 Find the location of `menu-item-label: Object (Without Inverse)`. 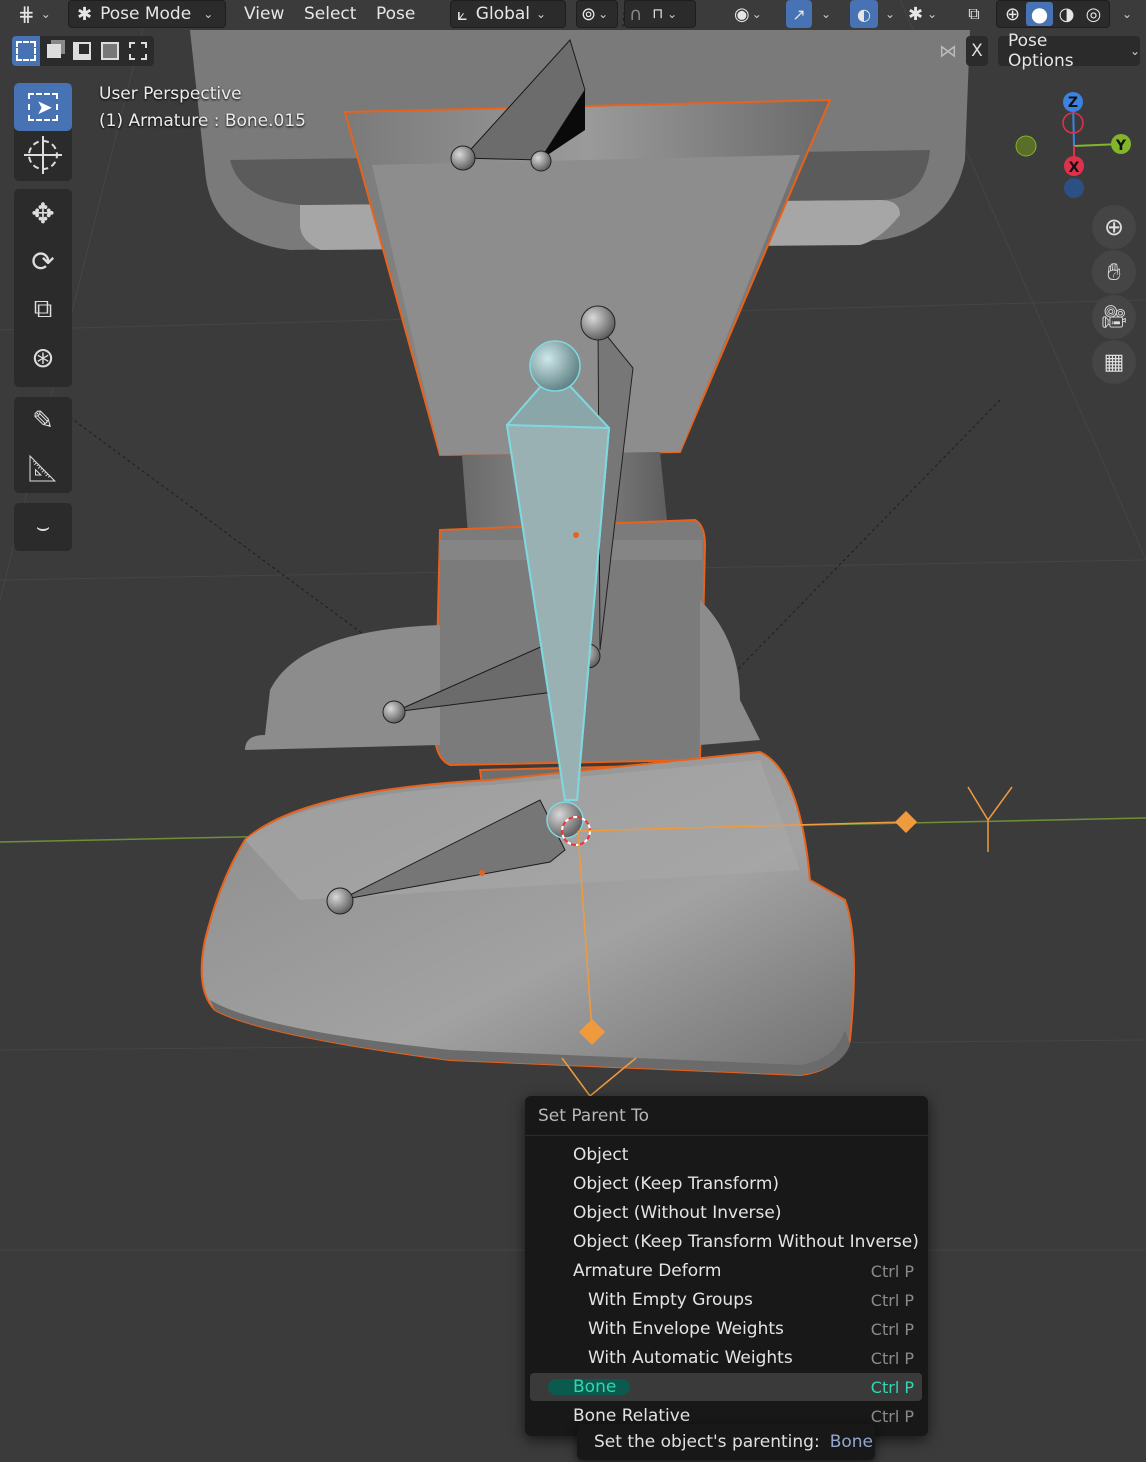

menu-item-label: Object (Without Inverse) is located at coordinates (677, 1213).